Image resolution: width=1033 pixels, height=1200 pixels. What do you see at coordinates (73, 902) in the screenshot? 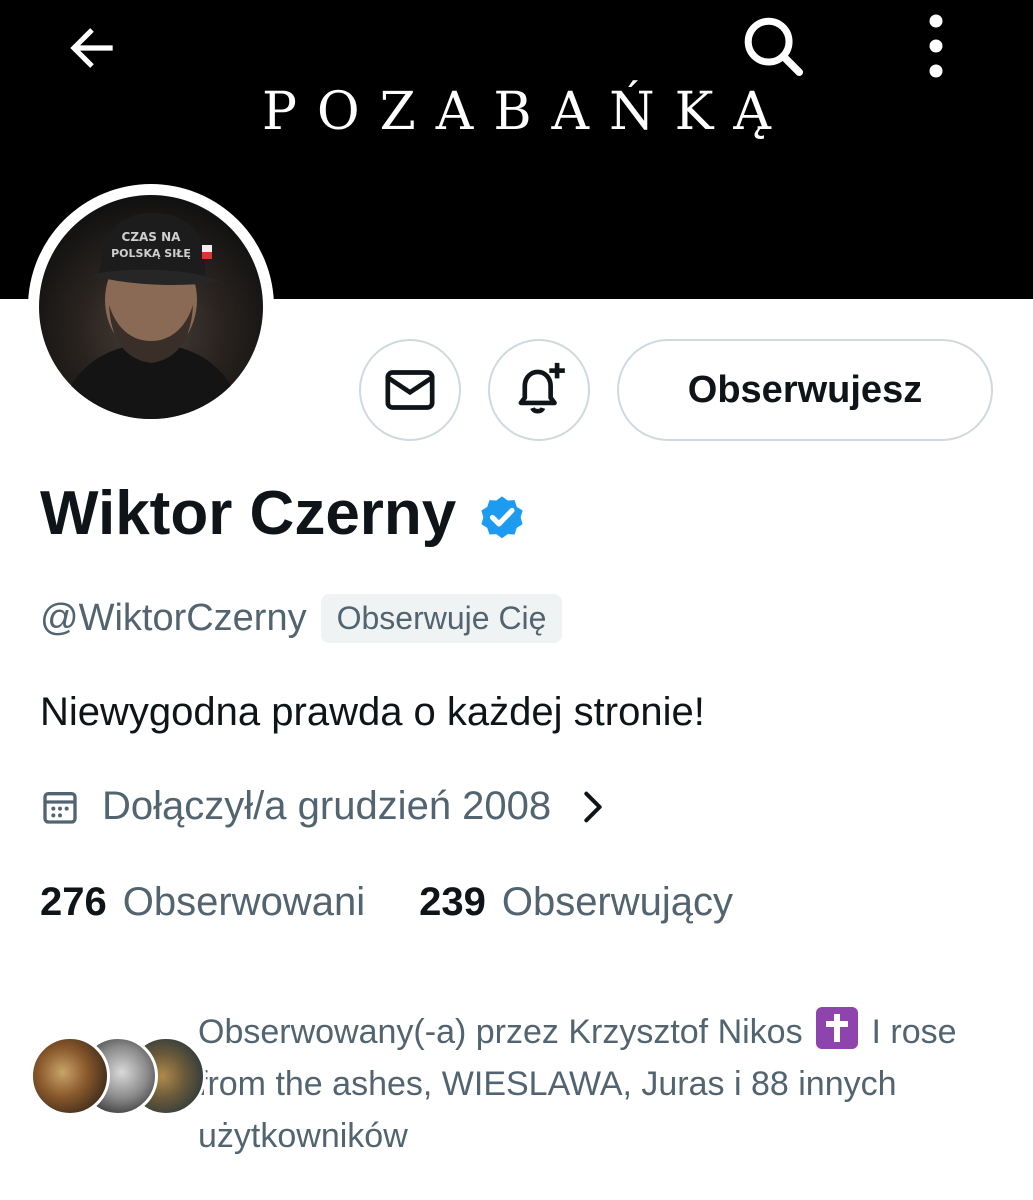
I see `following-count: 276` at bounding box center [73, 902].